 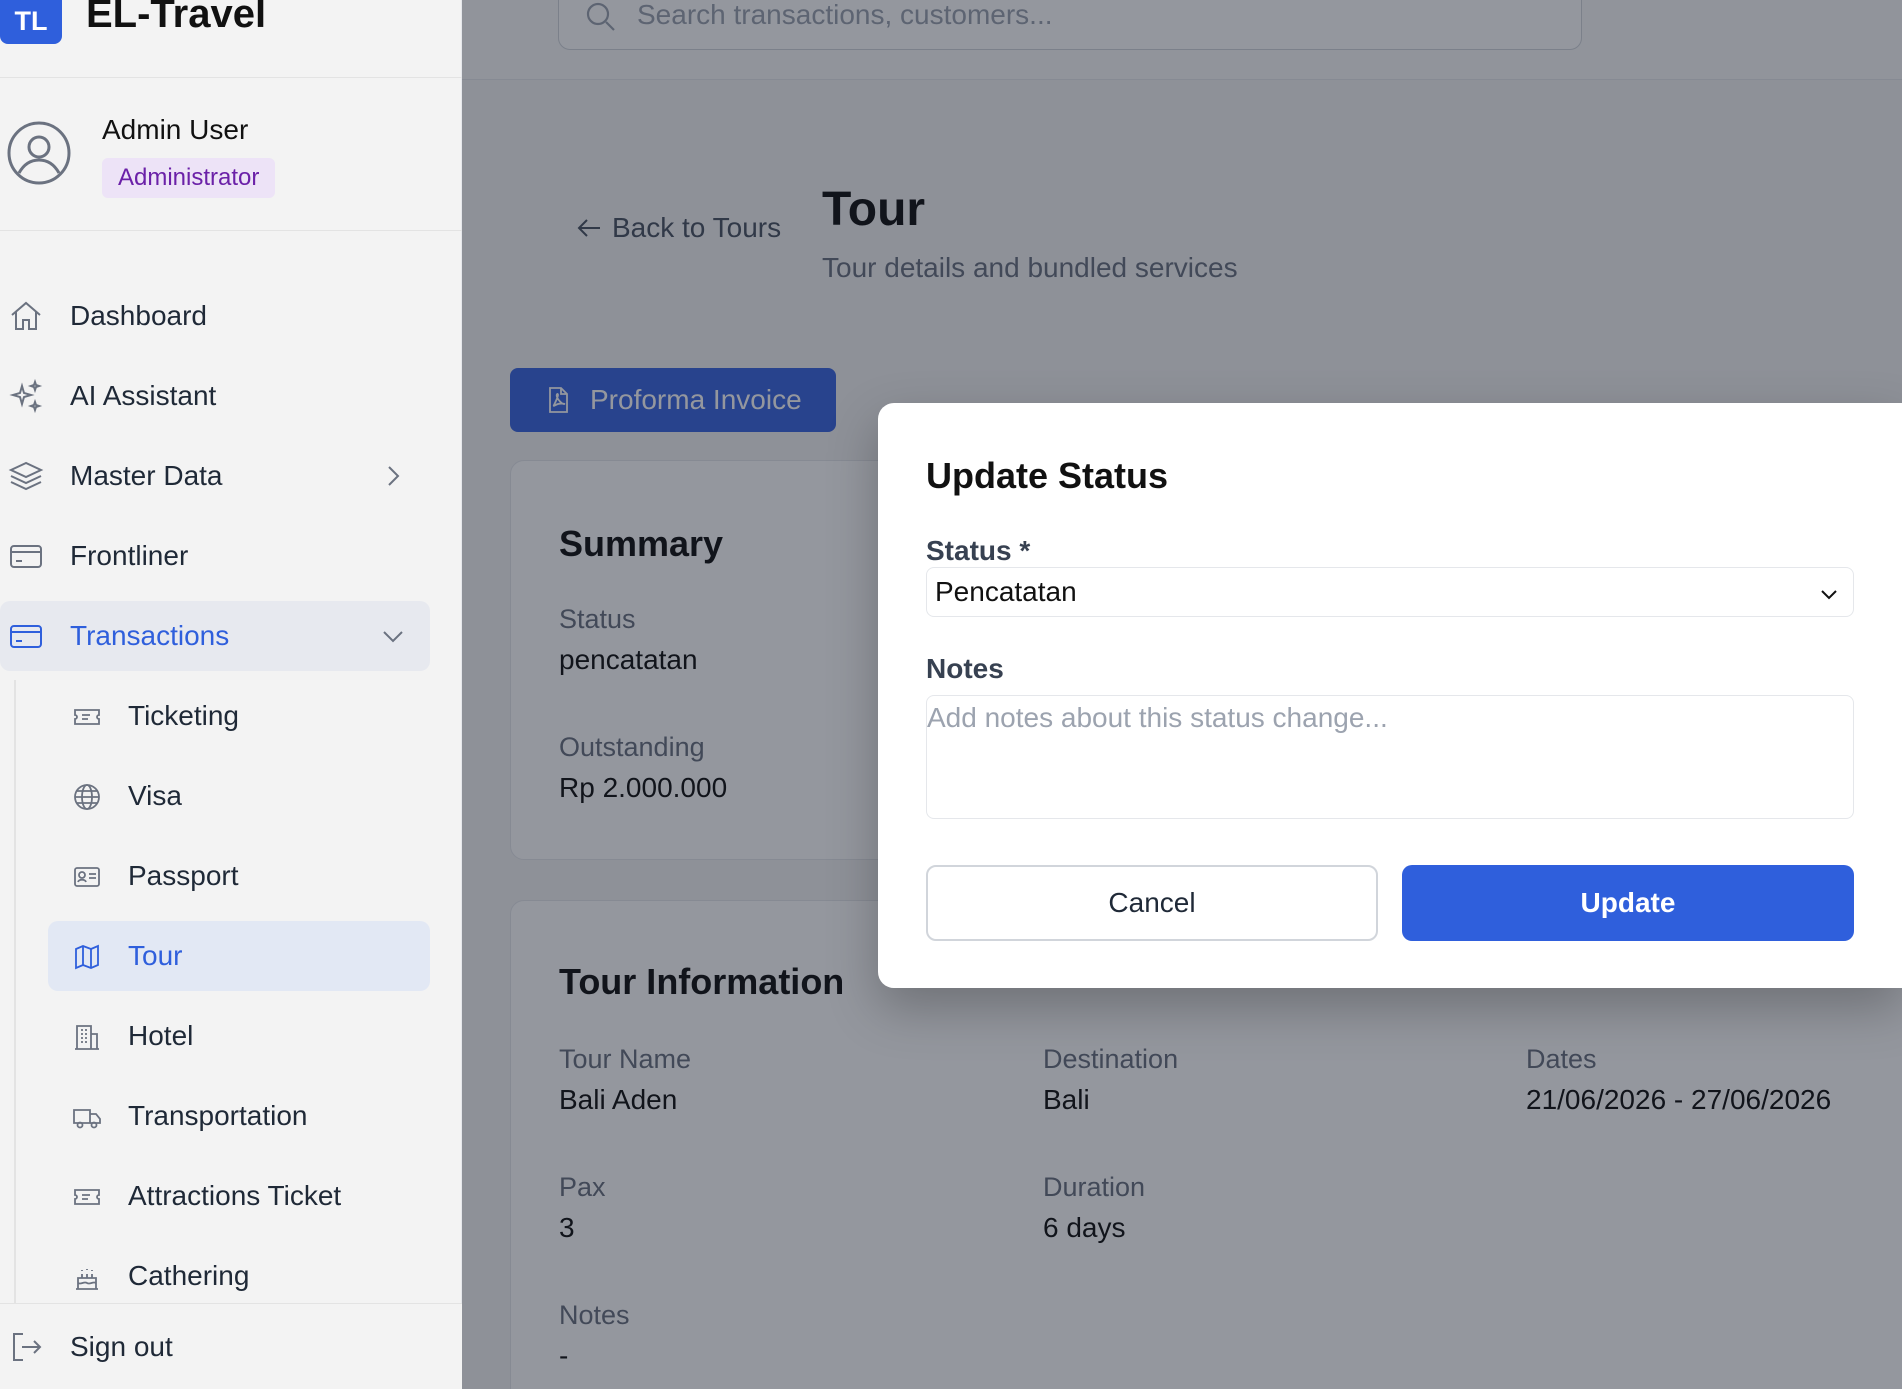 I want to click on nav-ai-assistant: AI Assistant, so click(x=215, y=396).